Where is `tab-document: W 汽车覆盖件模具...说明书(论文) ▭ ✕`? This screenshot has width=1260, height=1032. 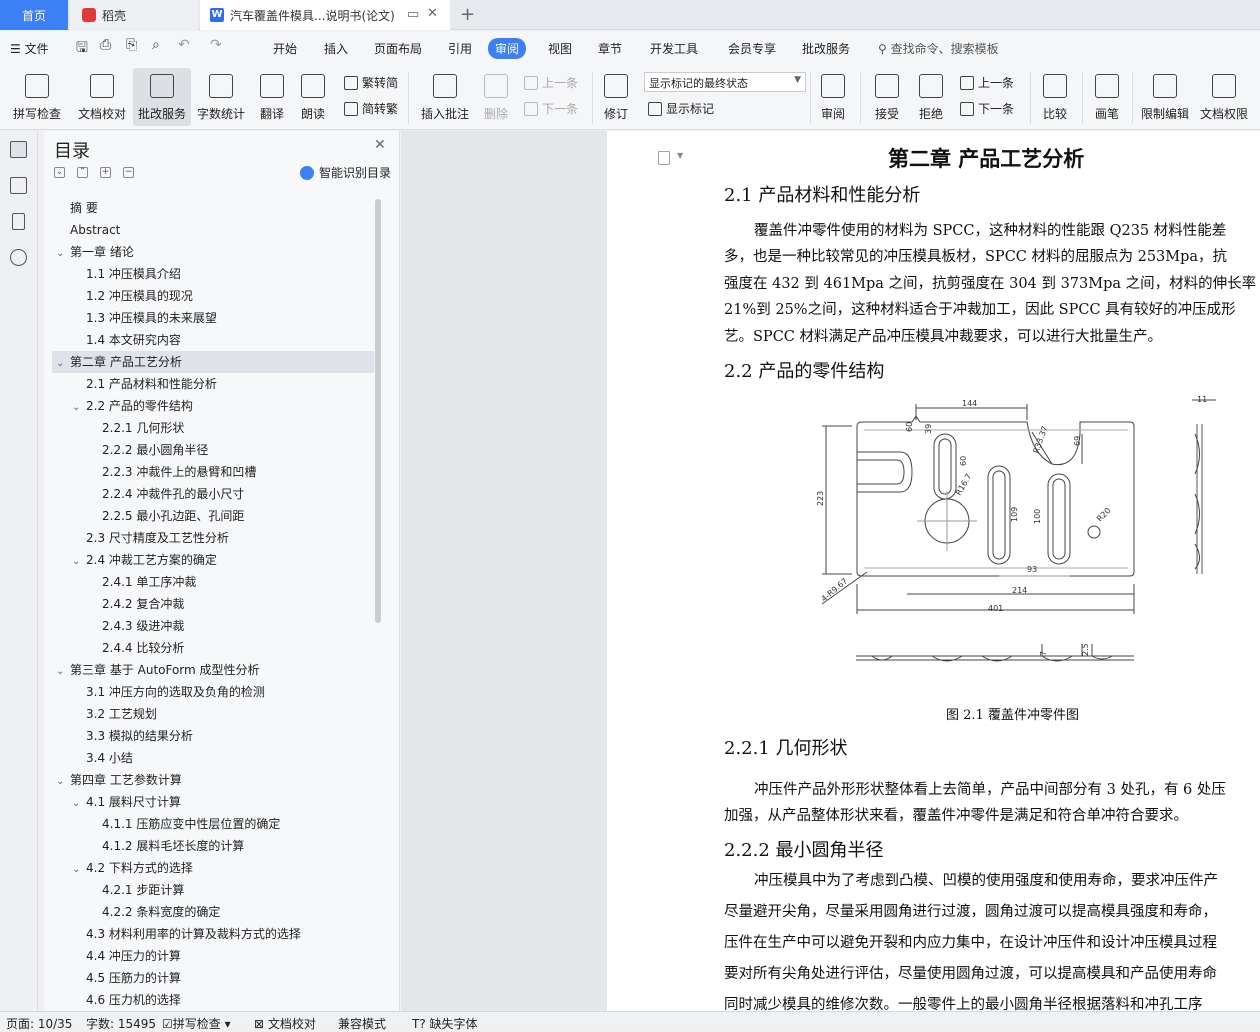
tab-document: W 汽车覆盖件模具...说明书(论文) ▭ ✕ is located at coordinates (325, 15).